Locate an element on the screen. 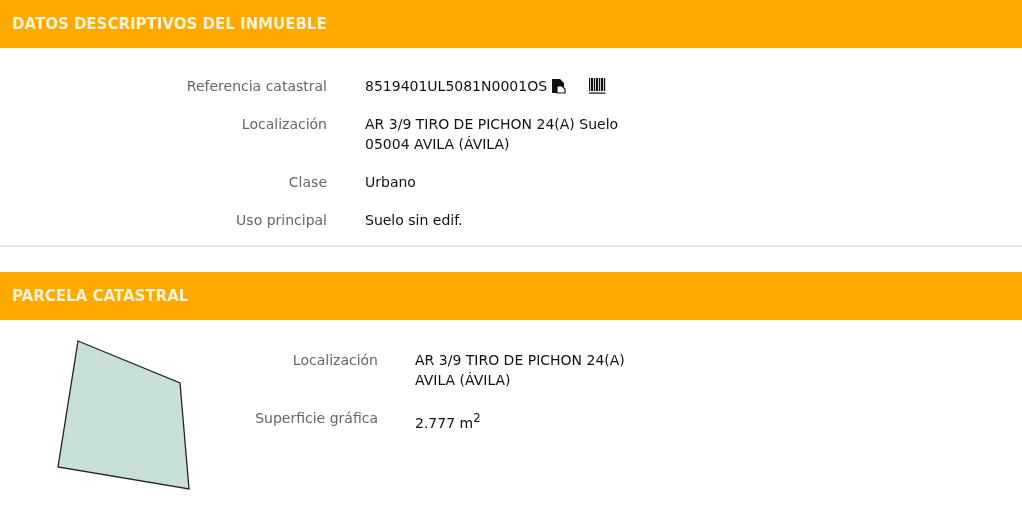  field-value: AVILA (ÁVILA) is located at coordinates (463, 380).